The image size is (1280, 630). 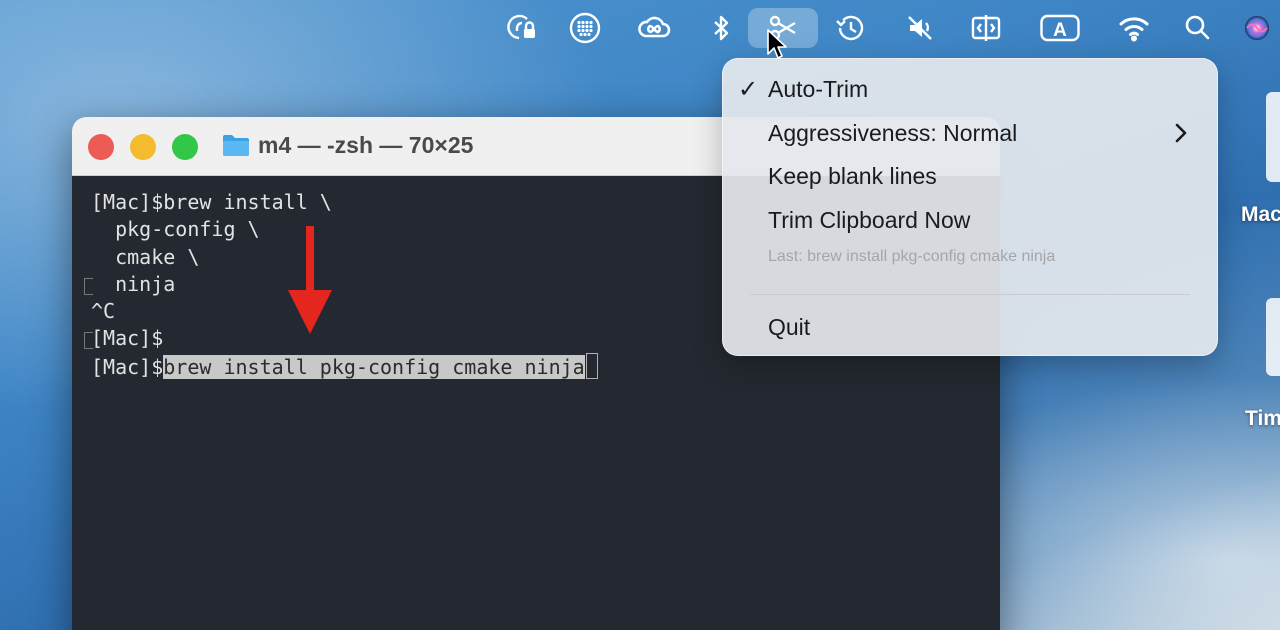 What do you see at coordinates (850, 28) in the screenshot?
I see `time-machine-icon` at bounding box center [850, 28].